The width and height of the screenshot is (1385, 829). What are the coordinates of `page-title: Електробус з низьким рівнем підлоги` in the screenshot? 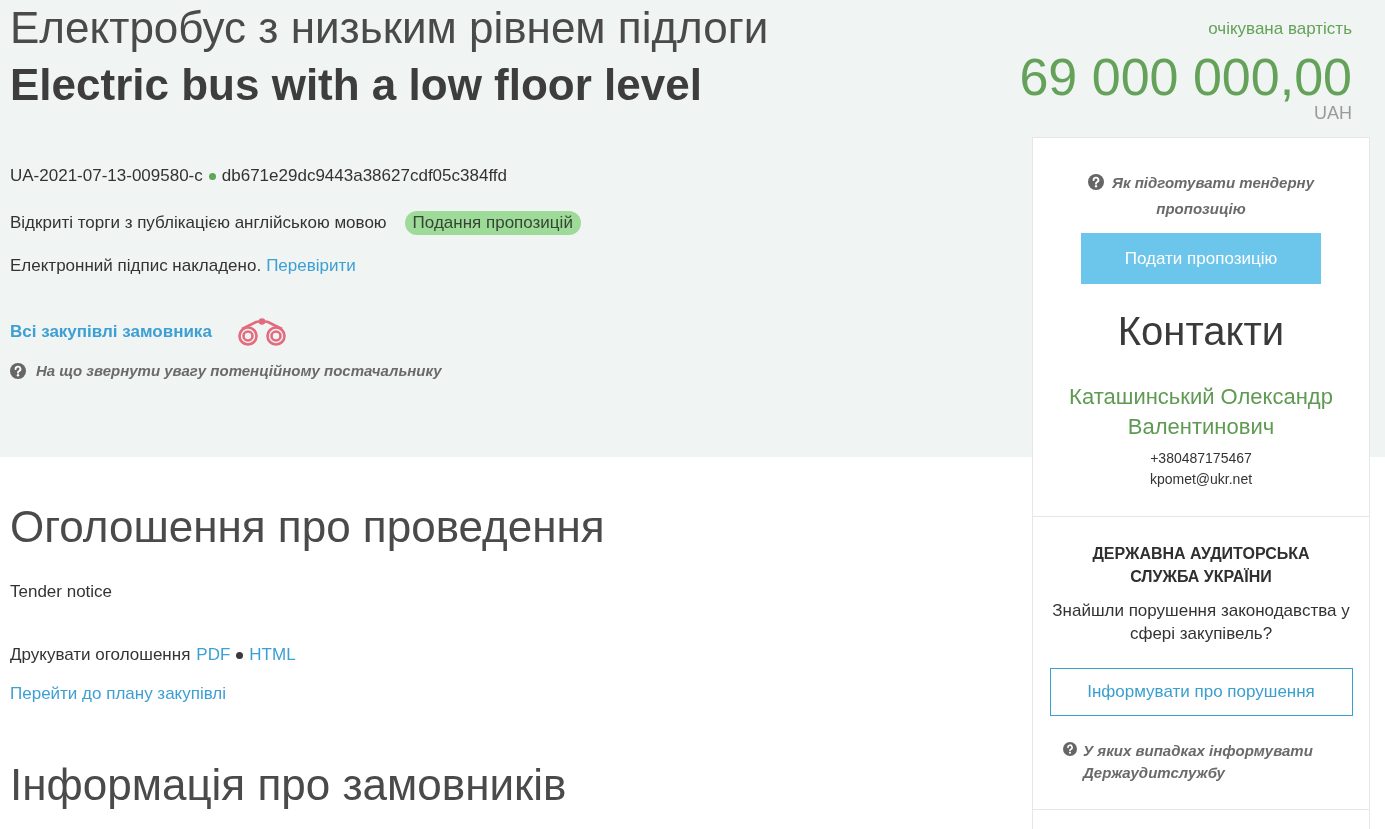 It's located at (389, 28).